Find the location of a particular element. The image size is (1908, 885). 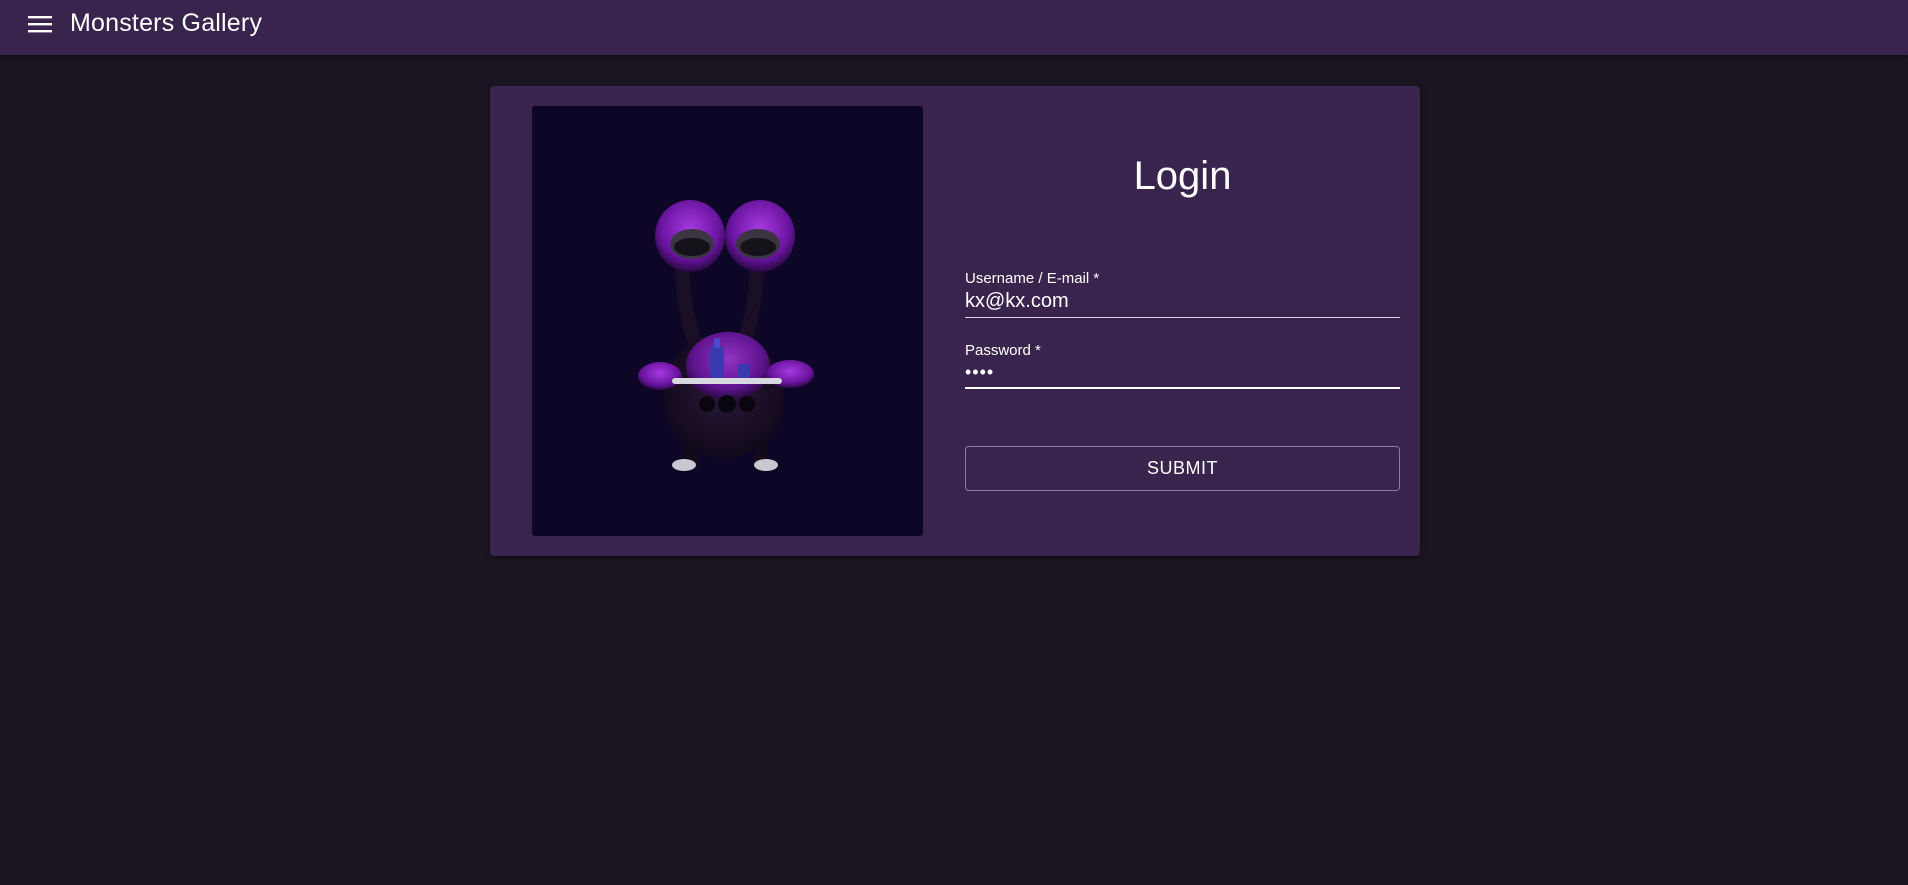

menu-button is located at coordinates (40, 24).